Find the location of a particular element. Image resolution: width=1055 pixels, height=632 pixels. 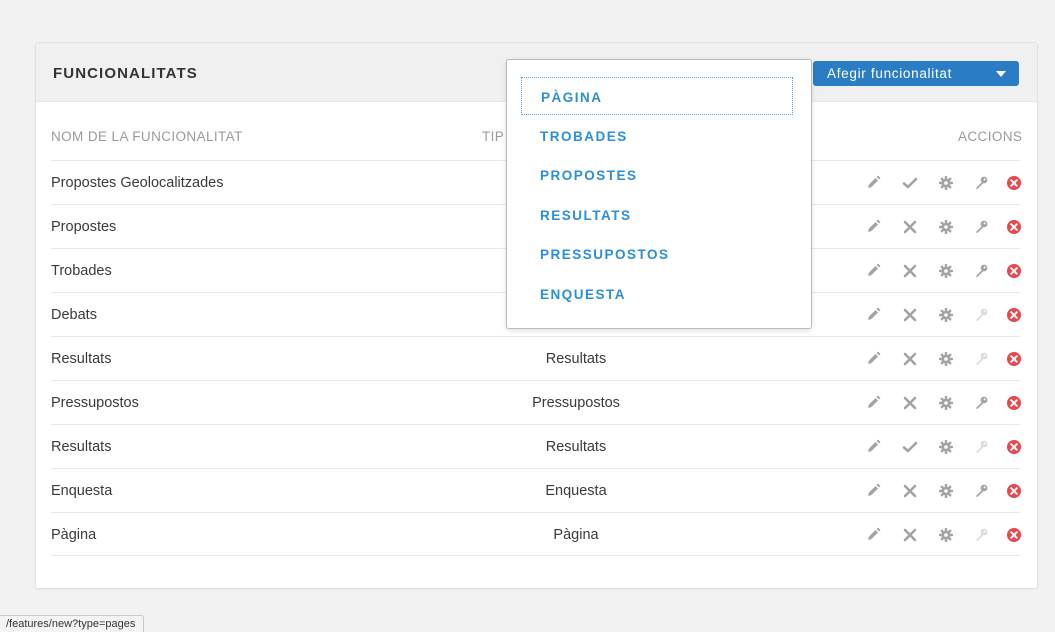

column-header-type: TIP is located at coordinates (493, 136).